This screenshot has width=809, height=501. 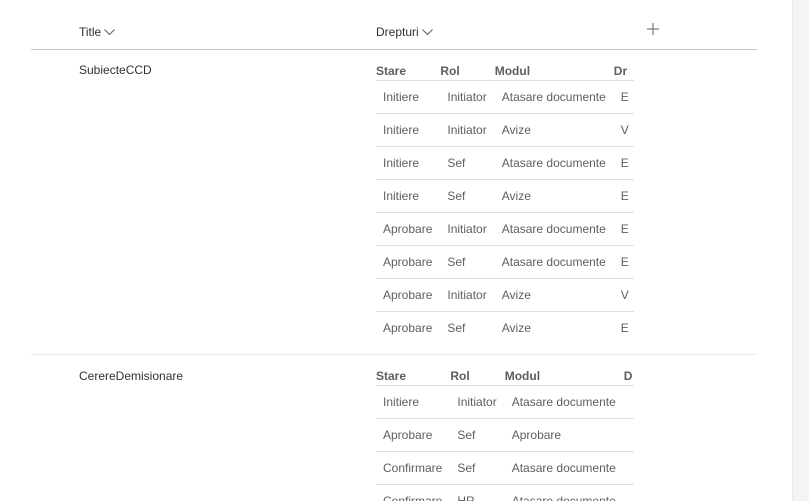 I want to click on row-title: SubiecteCCD, so click(x=115, y=70).